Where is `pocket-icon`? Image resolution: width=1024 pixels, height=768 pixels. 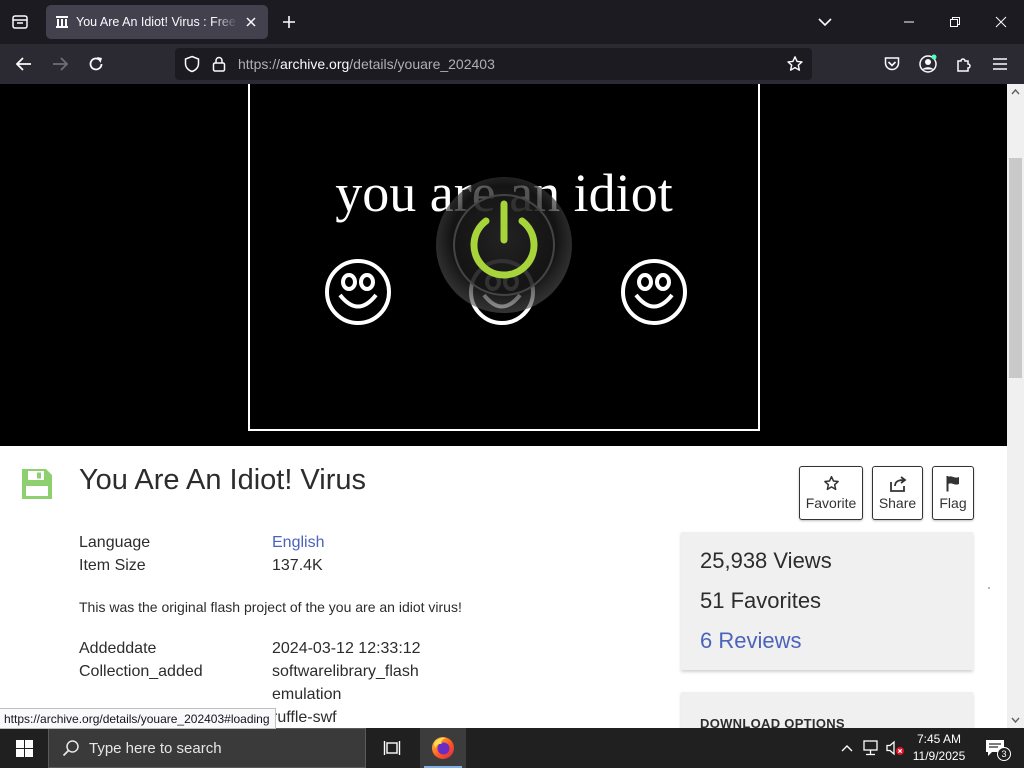
pocket-icon is located at coordinates (892, 64).